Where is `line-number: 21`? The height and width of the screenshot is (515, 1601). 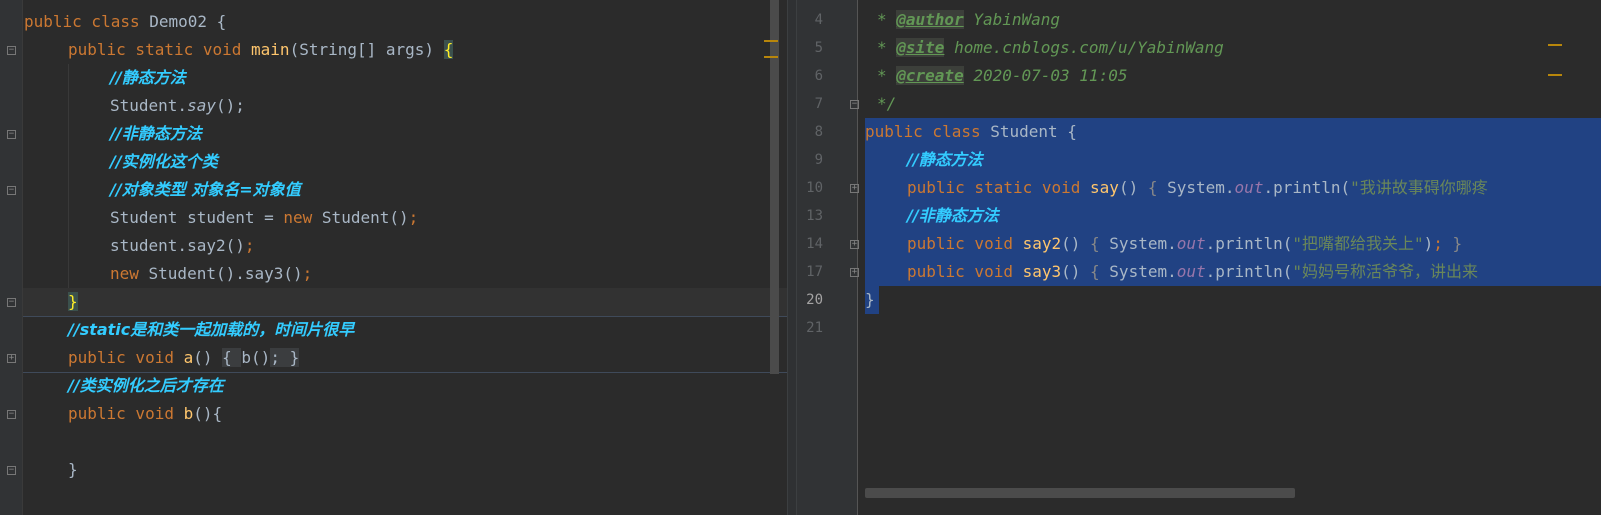 line-number: 21 is located at coordinates (814, 328).